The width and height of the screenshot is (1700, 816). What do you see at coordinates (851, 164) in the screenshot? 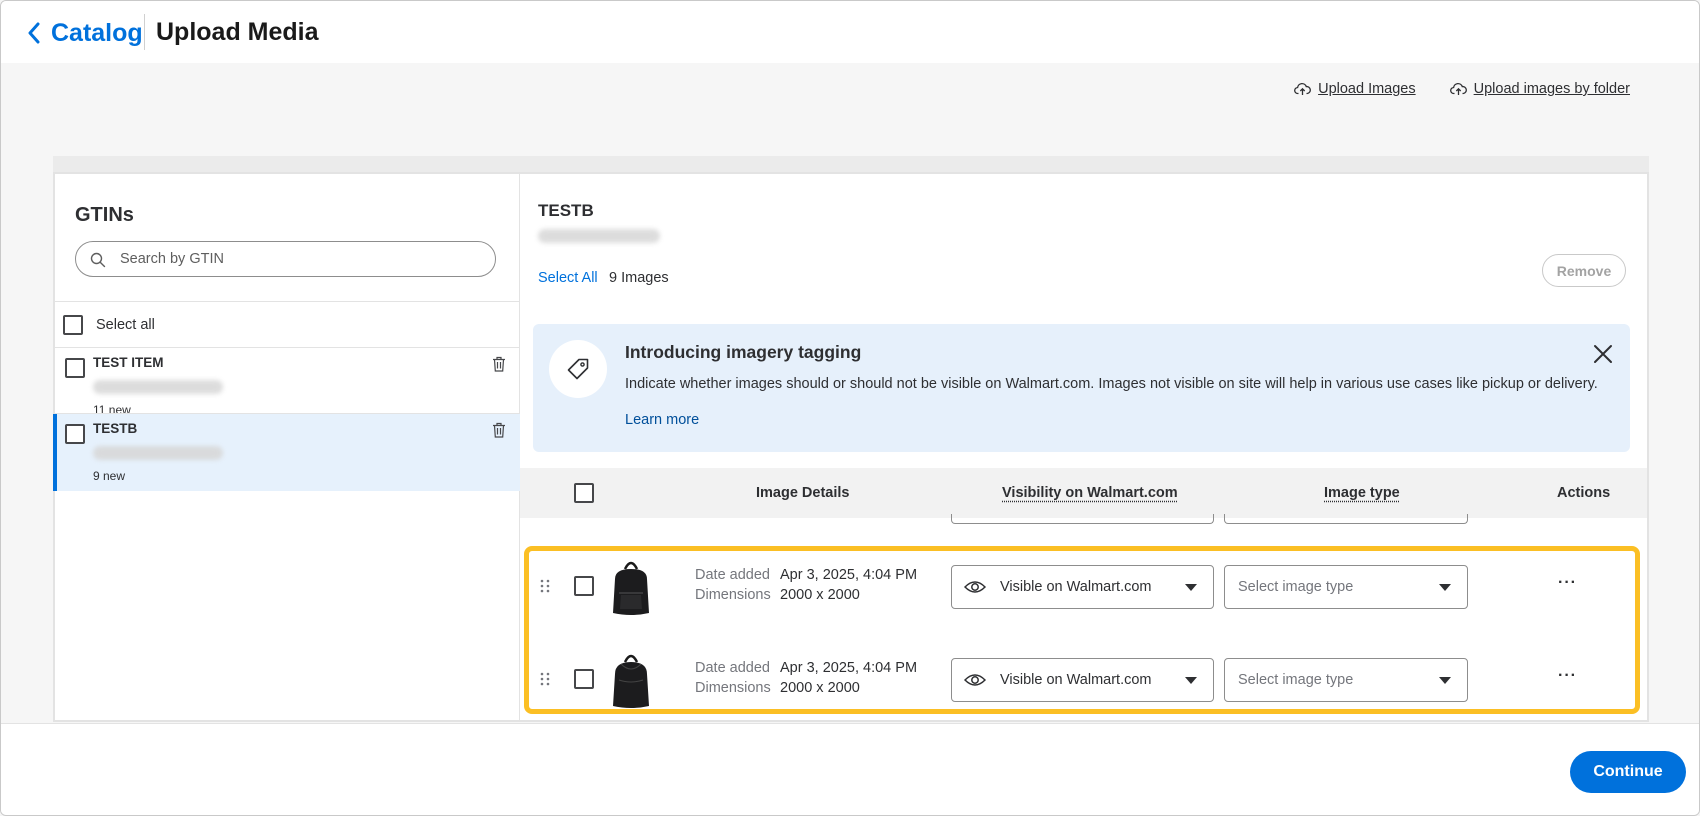
I see `panel-top-bar` at bounding box center [851, 164].